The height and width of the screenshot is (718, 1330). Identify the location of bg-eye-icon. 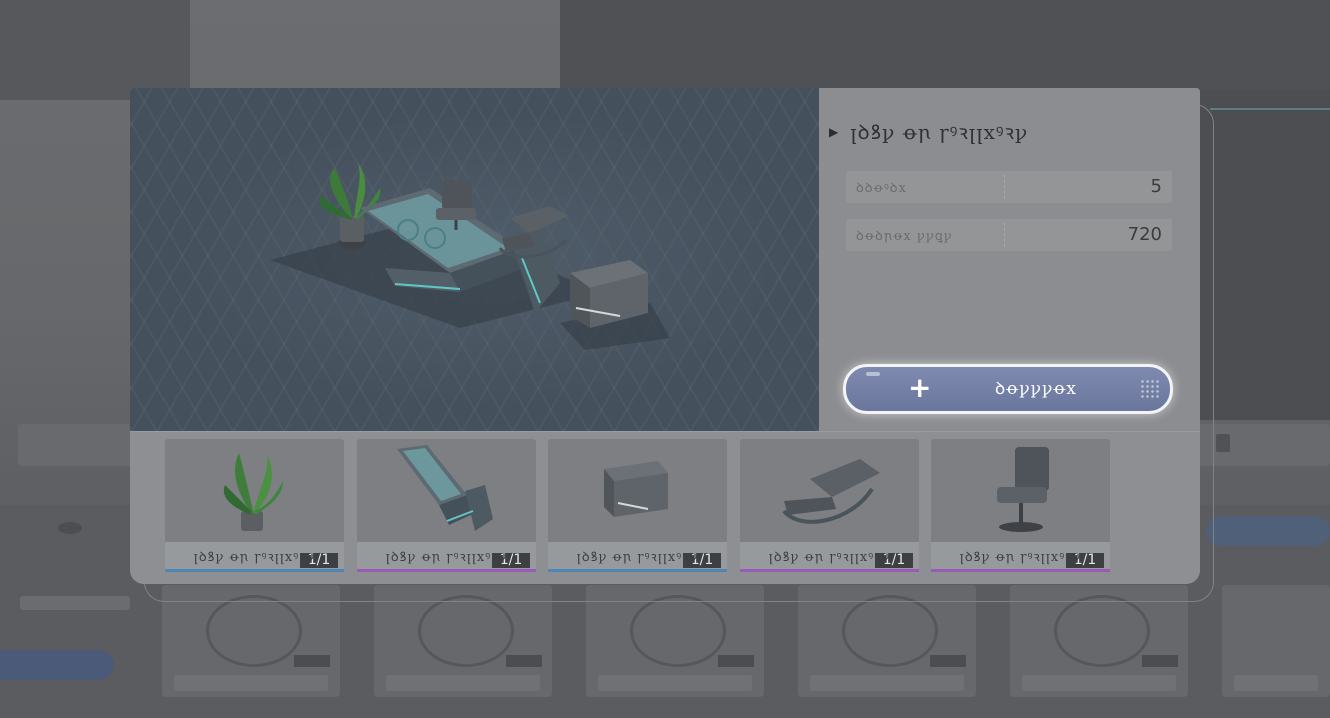
(70, 528).